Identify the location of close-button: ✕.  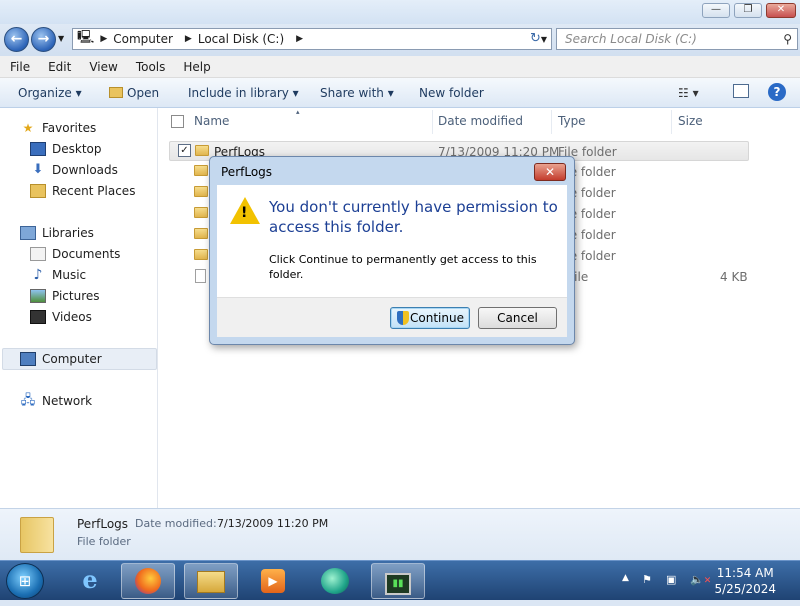
(781, 10).